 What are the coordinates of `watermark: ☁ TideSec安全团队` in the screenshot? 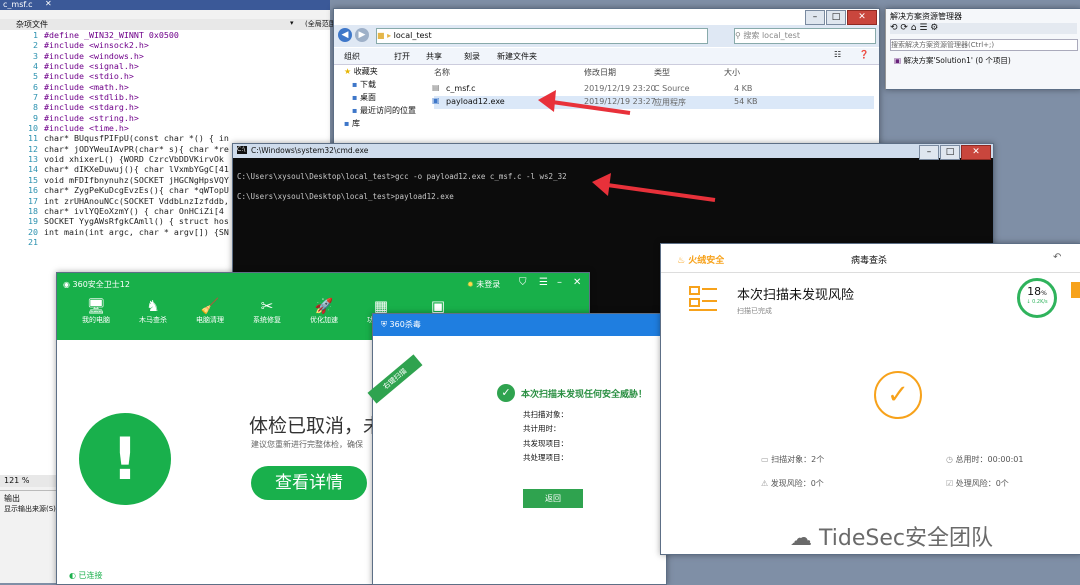 It's located at (891, 538).